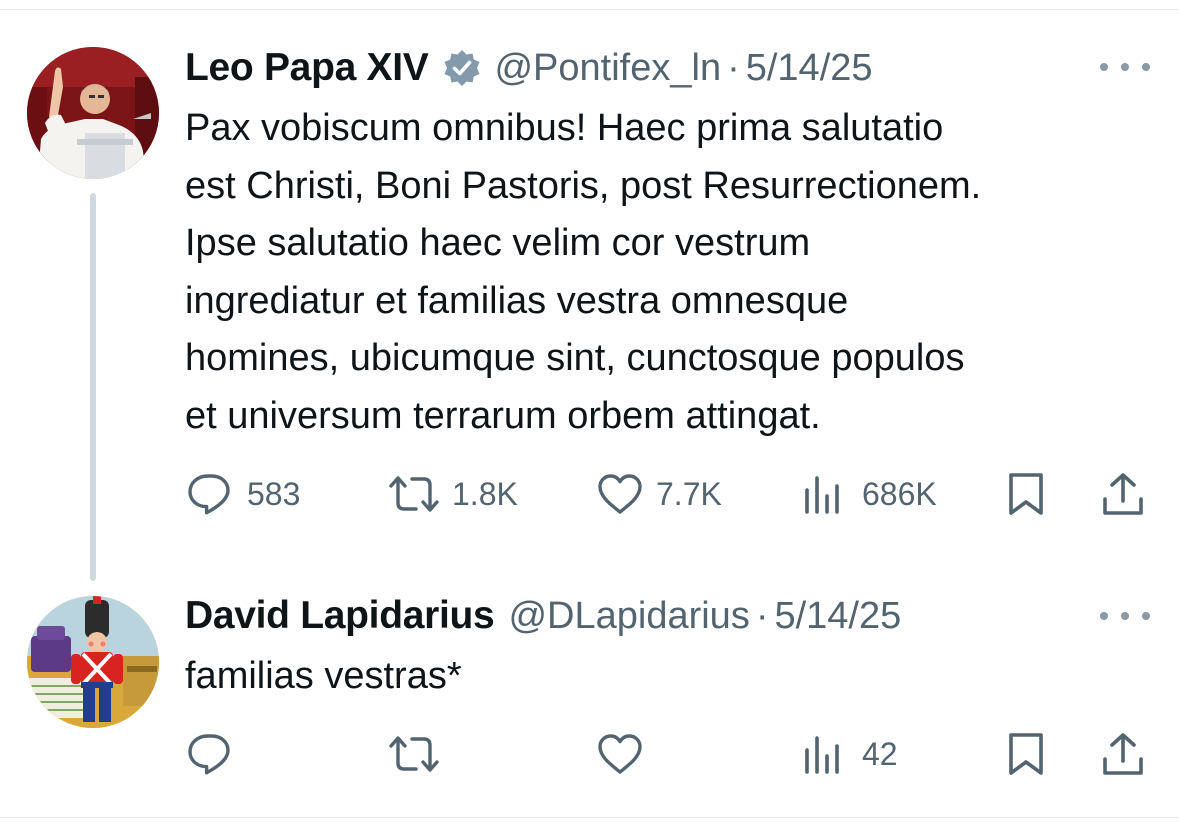 The image size is (1179, 823). What do you see at coordinates (880, 753) in the screenshot?
I see `views-count: 42` at bounding box center [880, 753].